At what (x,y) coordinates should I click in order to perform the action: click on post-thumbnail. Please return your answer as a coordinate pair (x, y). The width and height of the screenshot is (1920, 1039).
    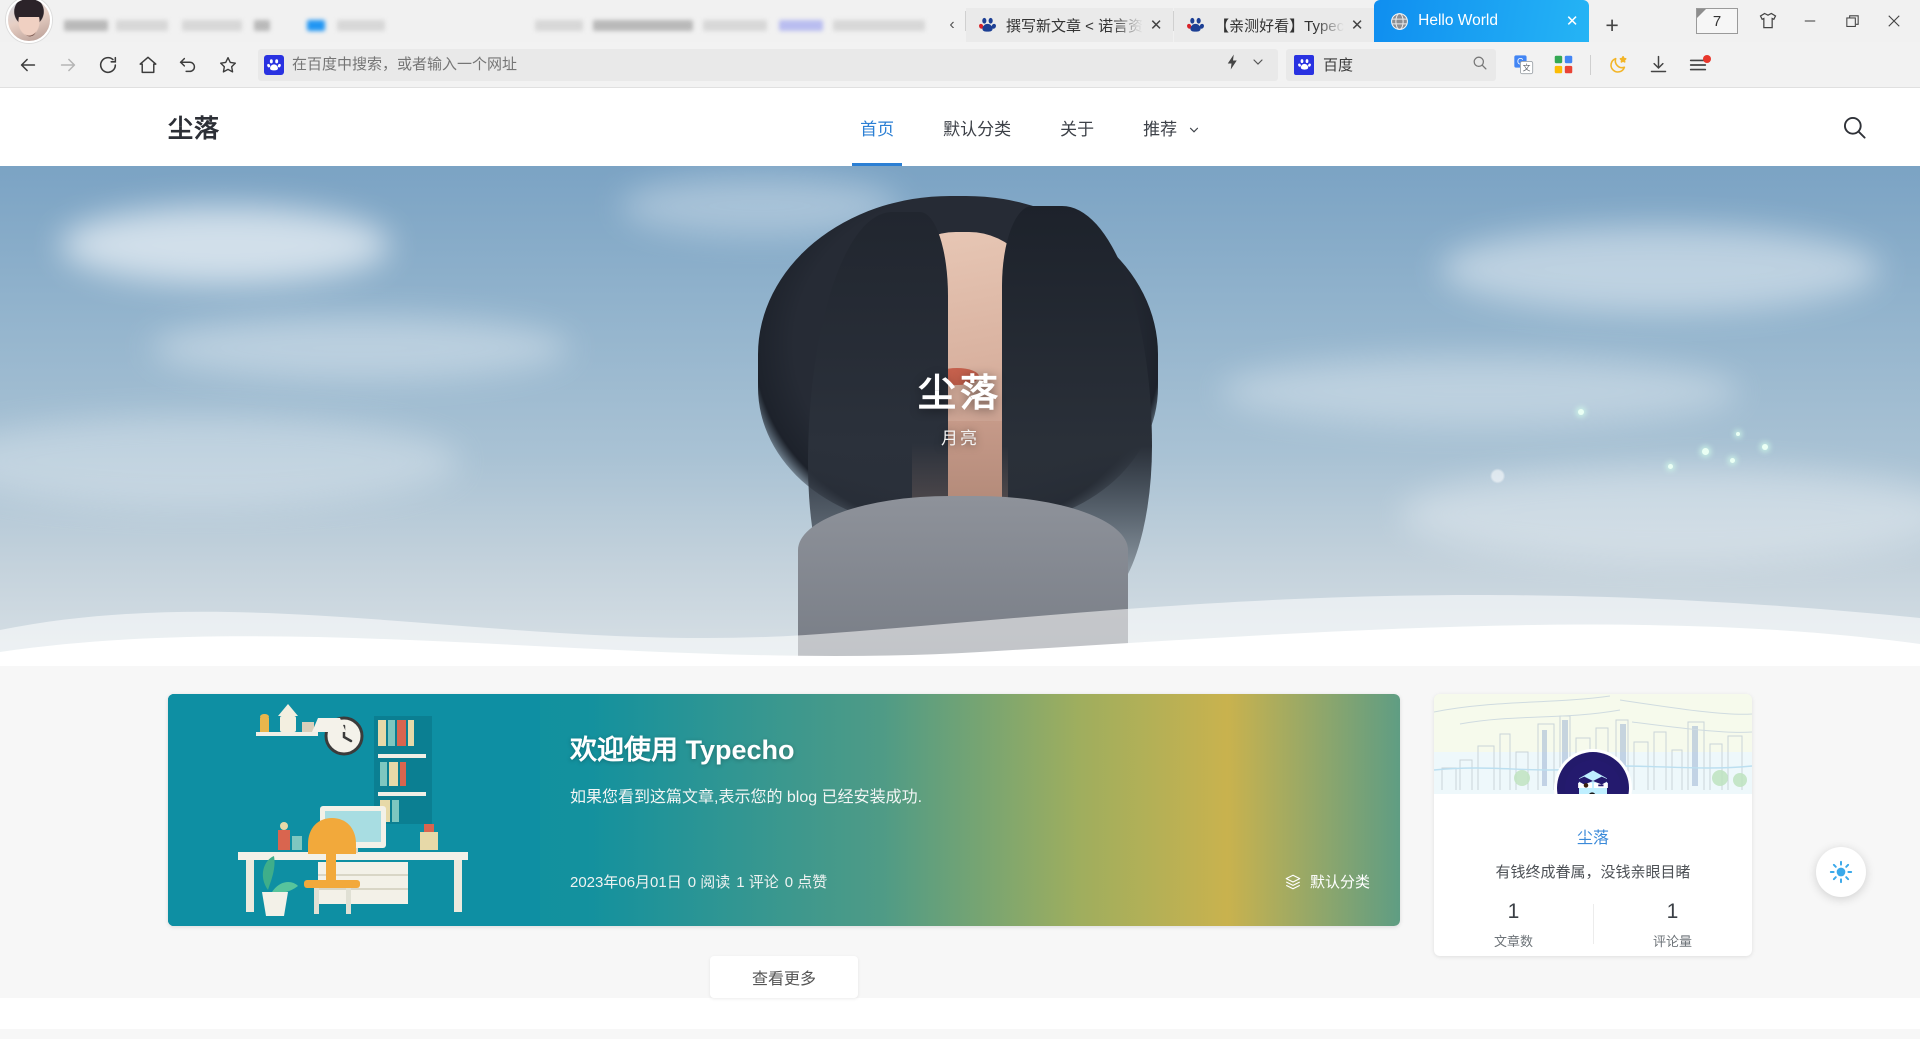
    Looking at the image, I should click on (354, 810).